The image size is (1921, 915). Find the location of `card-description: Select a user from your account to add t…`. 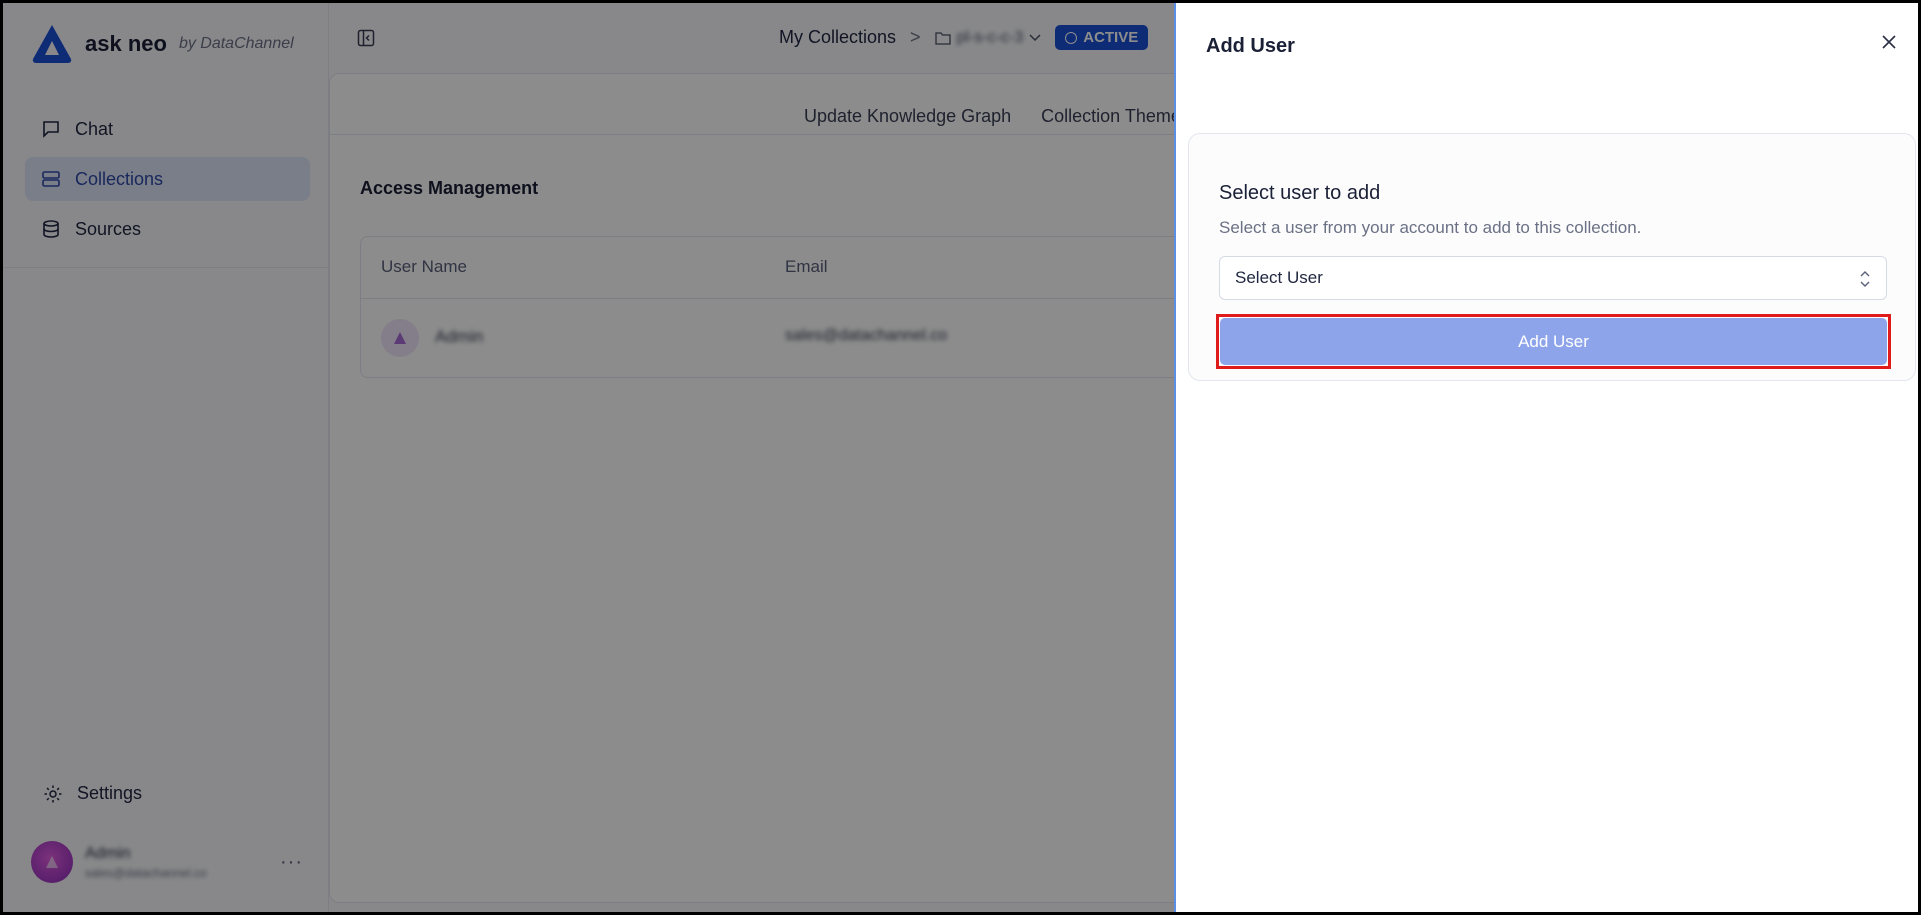

card-description: Select a user from your account to add t… is located at coordinates (1430, 227).